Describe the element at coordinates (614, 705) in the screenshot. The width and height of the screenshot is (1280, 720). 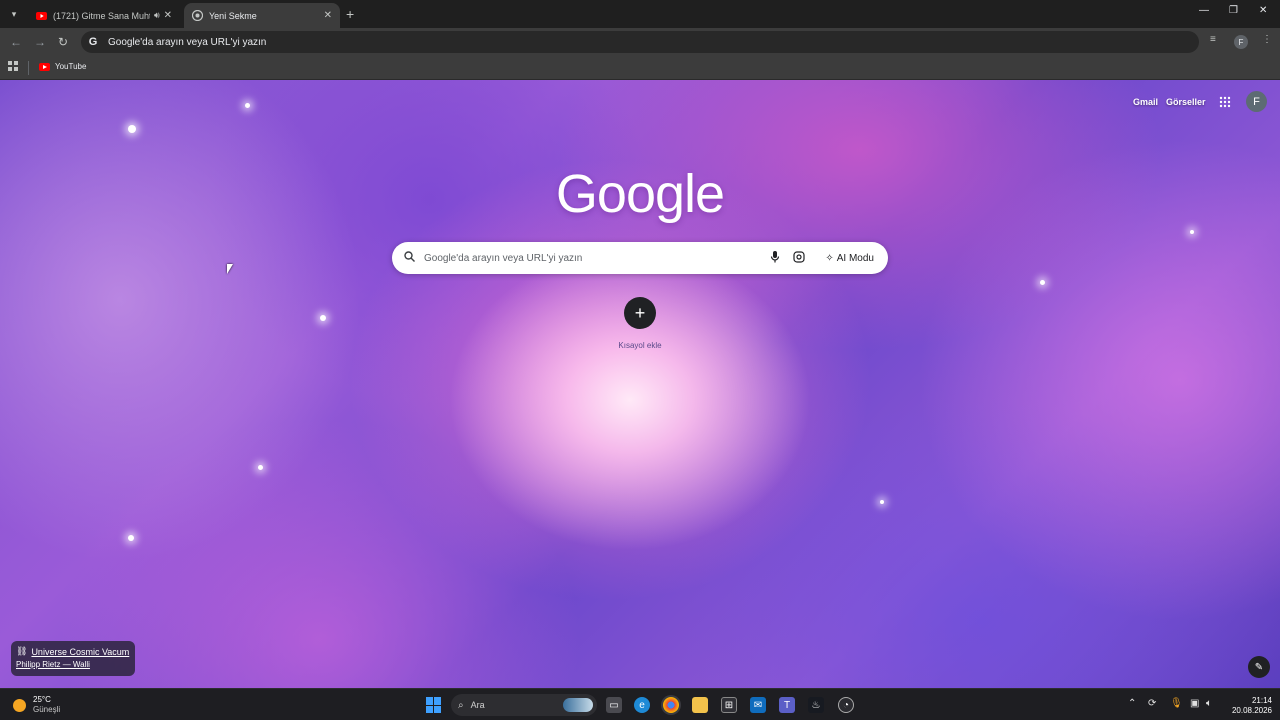
I see `task-view-icon: ▭` at that location.